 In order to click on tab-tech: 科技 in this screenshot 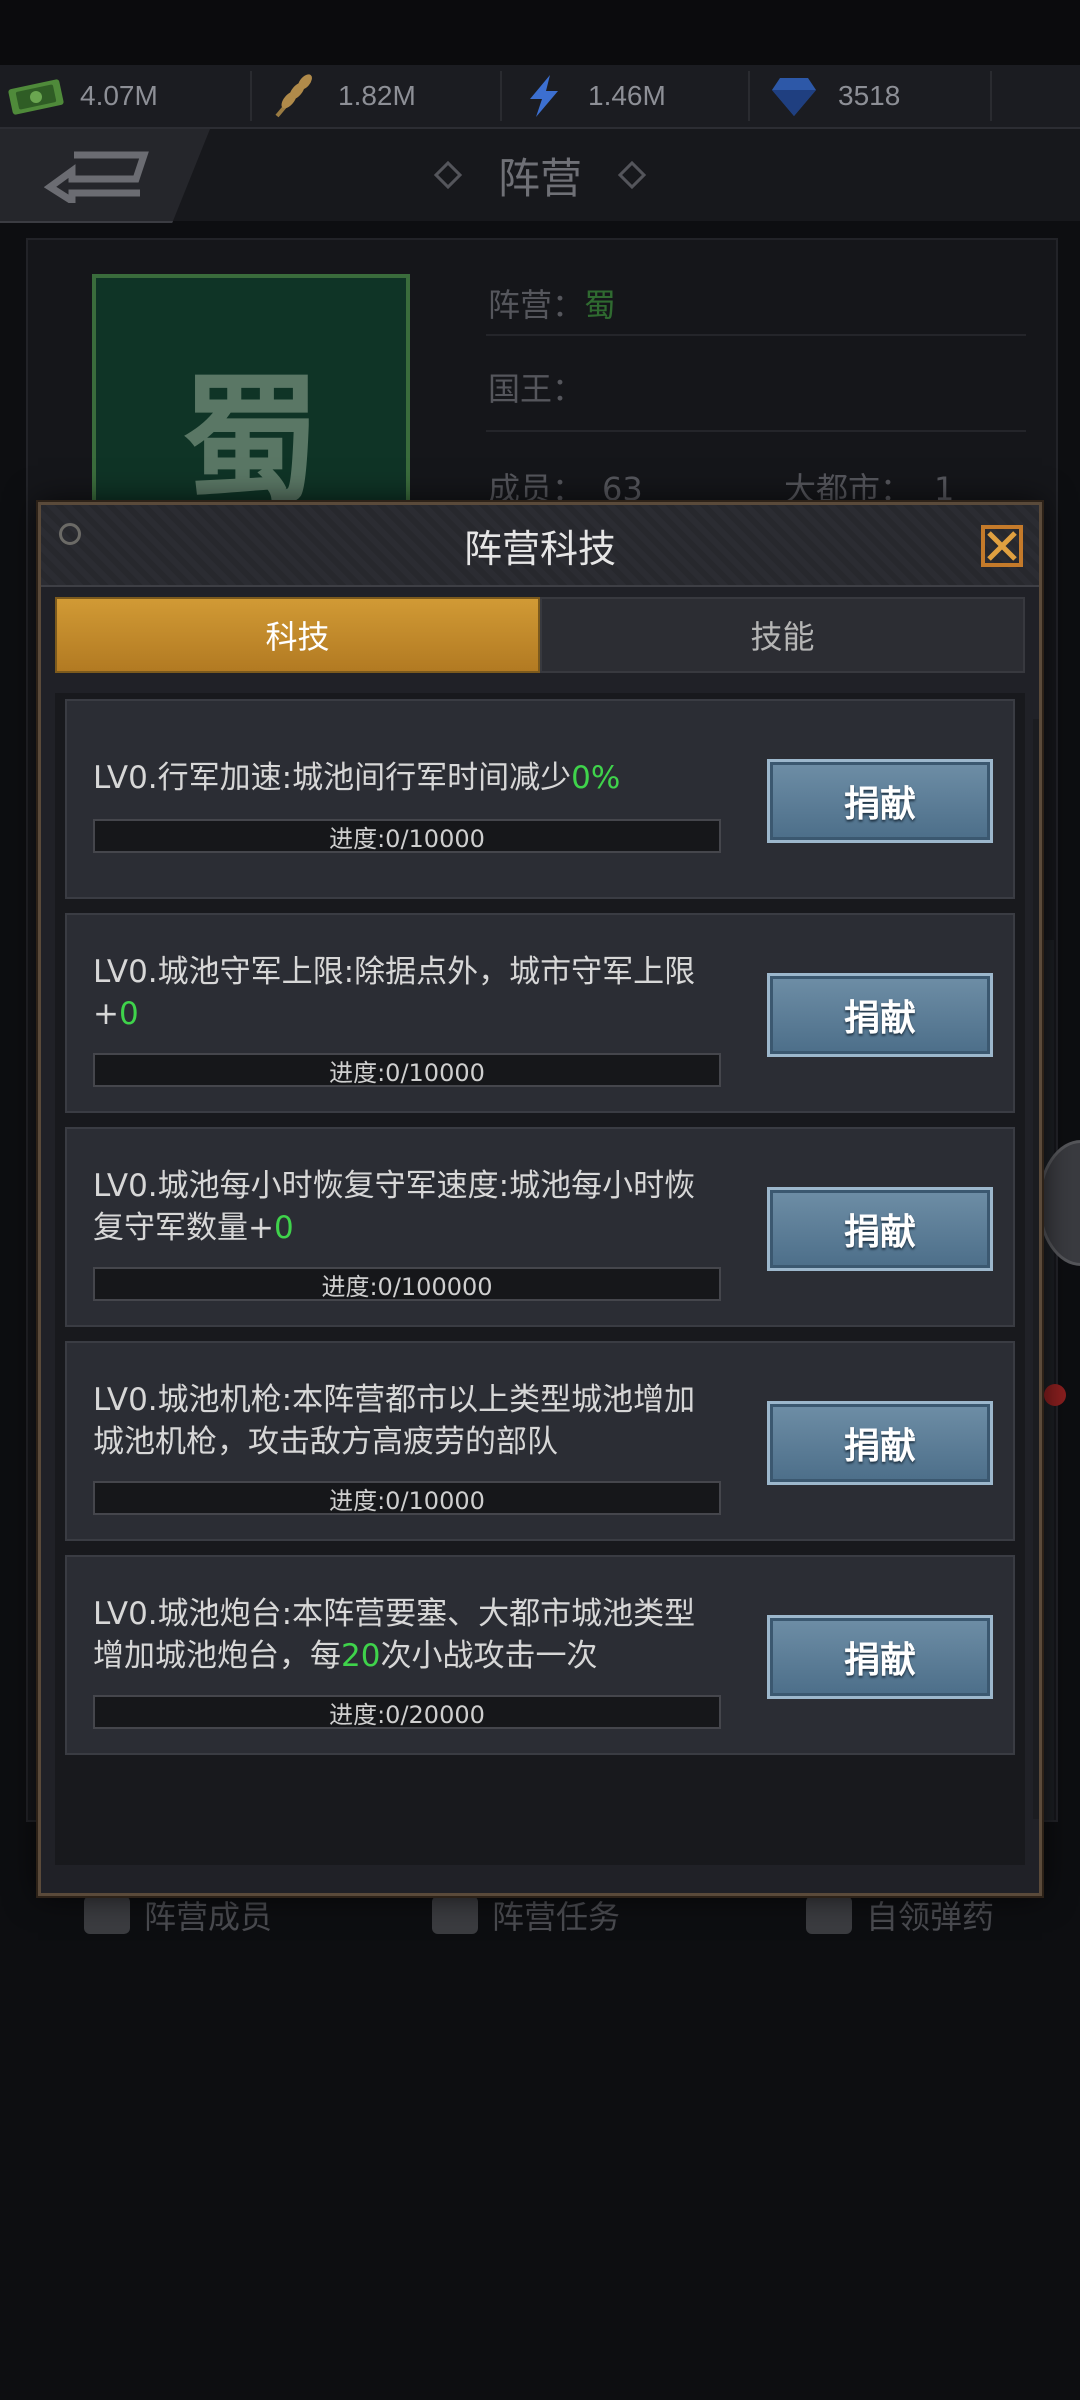, I will do `click(297, 635)`.